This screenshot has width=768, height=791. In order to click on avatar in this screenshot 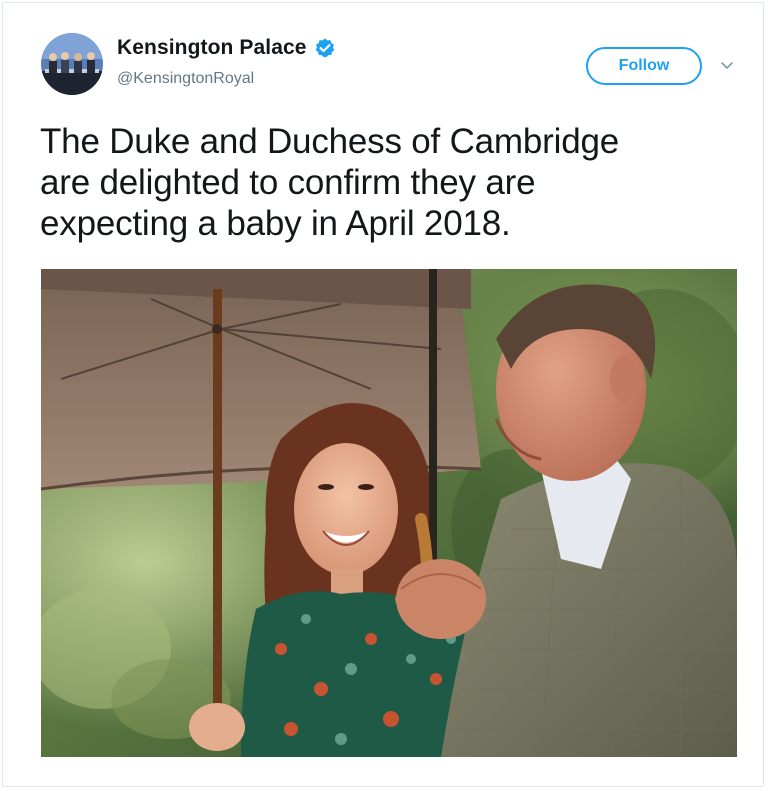, I will do `click(72, 64)`.